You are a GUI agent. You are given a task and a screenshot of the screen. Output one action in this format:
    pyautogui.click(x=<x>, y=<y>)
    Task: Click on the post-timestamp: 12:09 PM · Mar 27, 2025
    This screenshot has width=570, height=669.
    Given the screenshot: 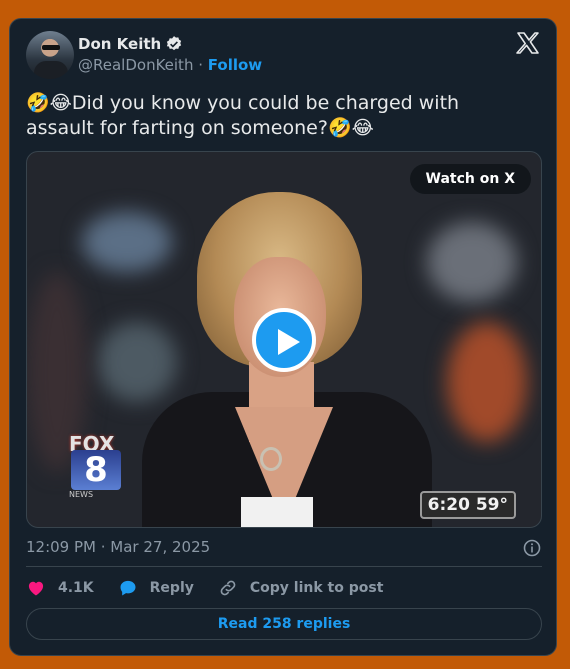 What is the action you would take?
    pyautogui.click(x=118, y=547)
    